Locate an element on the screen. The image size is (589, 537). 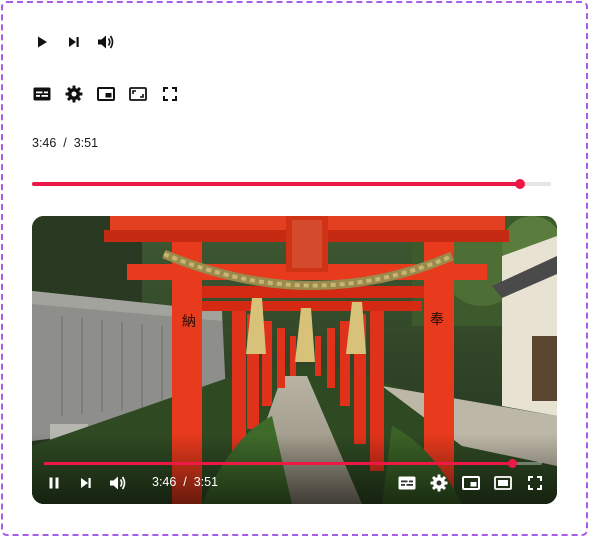
volume-button is located at coordinates (106, 42).